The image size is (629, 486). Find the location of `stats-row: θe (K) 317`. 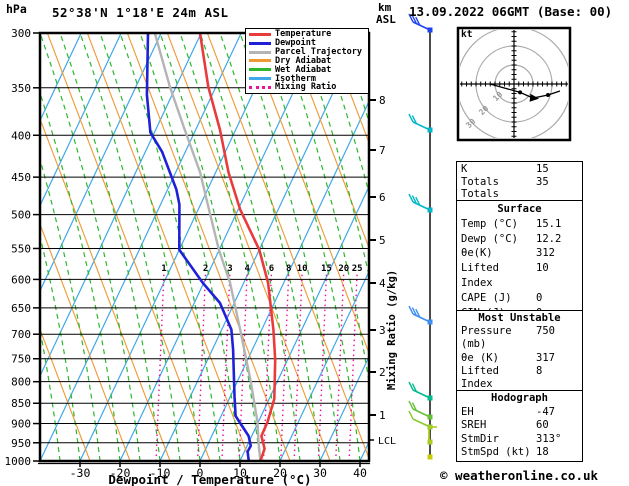

stats-row: θe (K) 317 is located at coordinates (519, 358).